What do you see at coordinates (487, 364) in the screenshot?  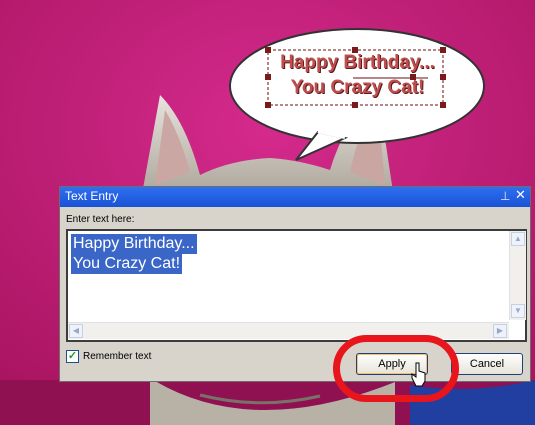 I see `cancel-button: Cancel` at bounding box center [487, 364].